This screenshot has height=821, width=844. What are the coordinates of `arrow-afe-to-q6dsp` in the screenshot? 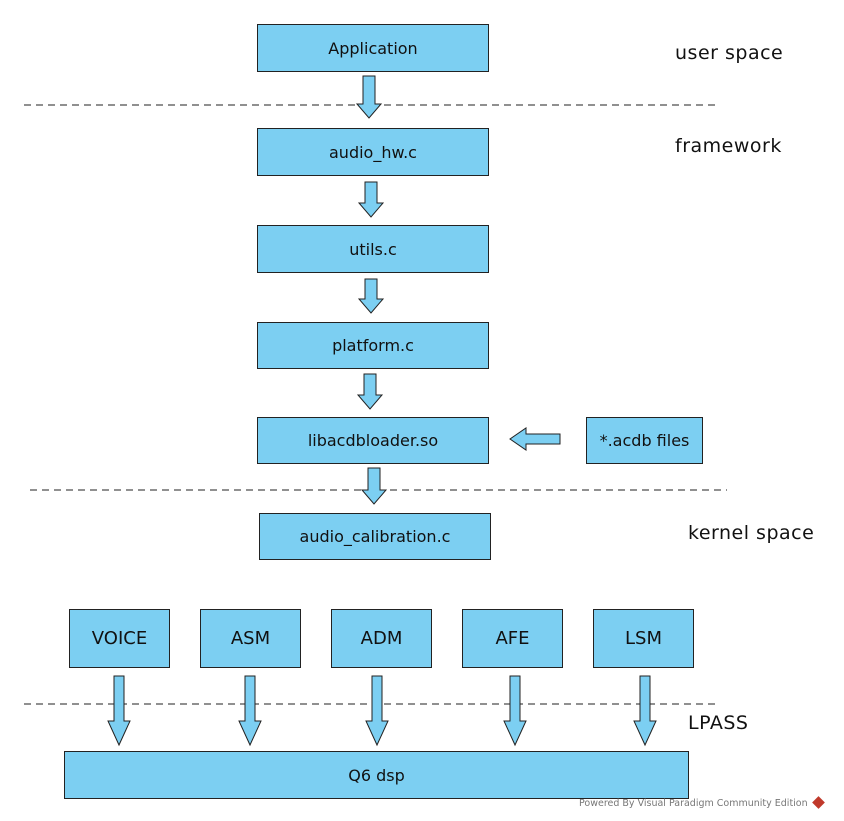 It's located at (515, 711).